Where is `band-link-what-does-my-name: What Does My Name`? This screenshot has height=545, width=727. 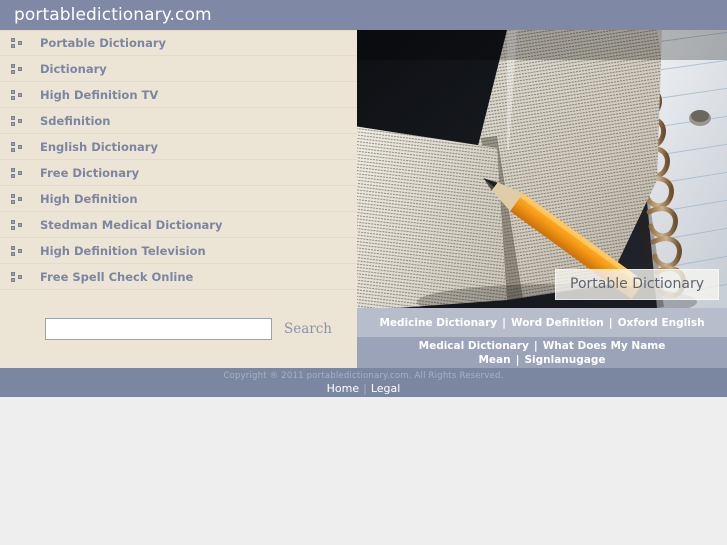
band-link-what-does-my-name: What Does My Name is located at coordinates (604, 346).